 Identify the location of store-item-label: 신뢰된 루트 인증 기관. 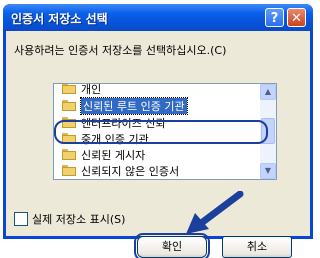
(134, 105).